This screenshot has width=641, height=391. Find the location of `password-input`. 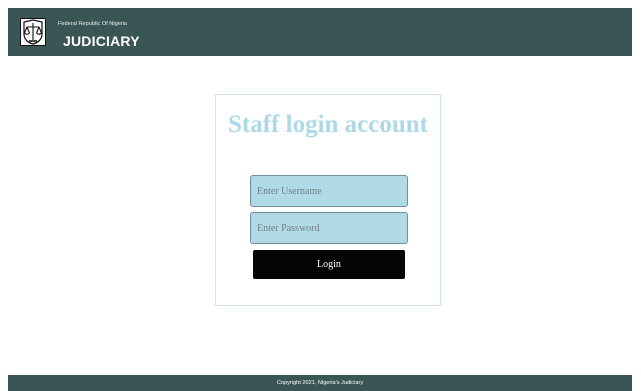

password-input is located at coordinates (329, 228).